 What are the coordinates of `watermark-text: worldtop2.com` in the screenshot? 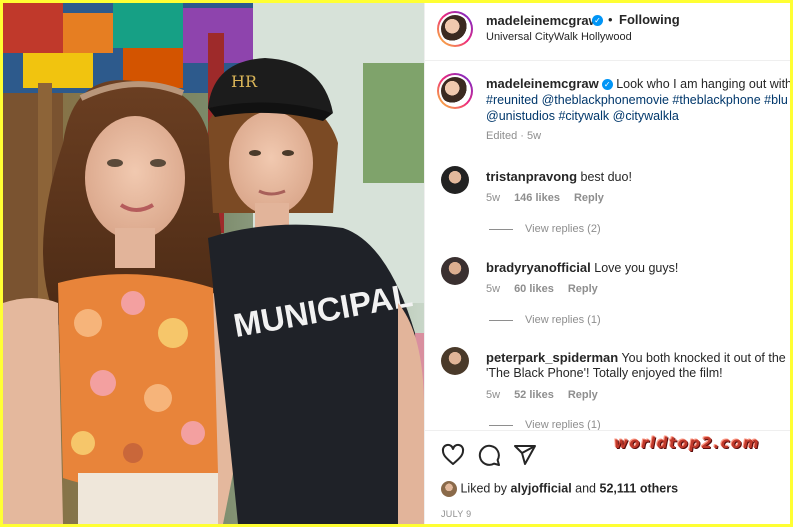 It's located at (687, 443).